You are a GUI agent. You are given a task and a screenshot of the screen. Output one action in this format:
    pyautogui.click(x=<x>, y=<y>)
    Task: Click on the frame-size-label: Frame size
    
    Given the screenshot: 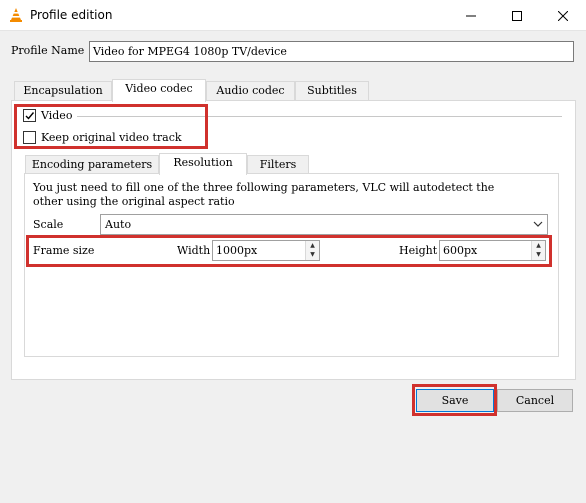 What is the action you would take?
    pyautogui.click(x=64, y=250)
    